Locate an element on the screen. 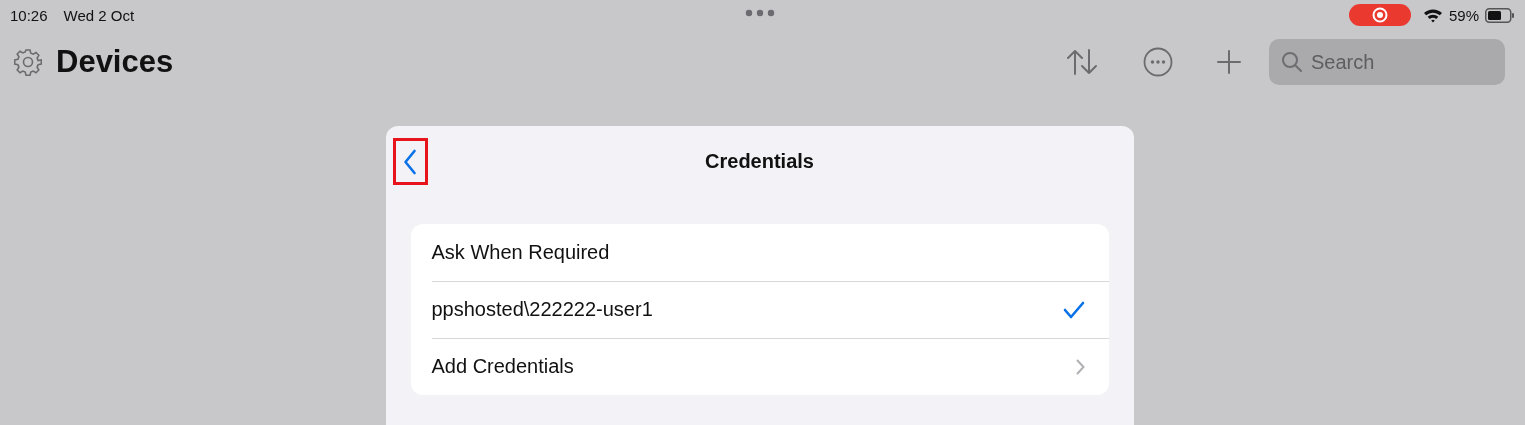  credential-row: Ask When Required is located at coordinates (759, 252).